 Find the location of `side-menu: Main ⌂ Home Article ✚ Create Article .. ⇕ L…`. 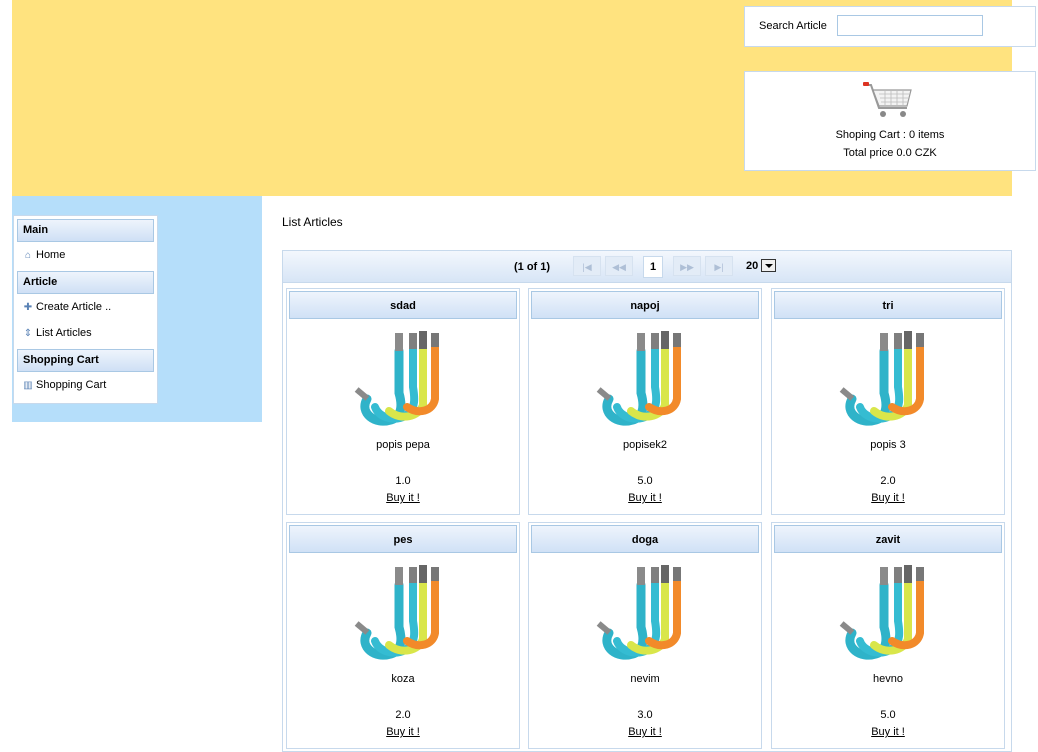

side-menu: Main ⌂ Home Article ✚ Create Article .. ⇕ L… is located at coordinates (85, 309).